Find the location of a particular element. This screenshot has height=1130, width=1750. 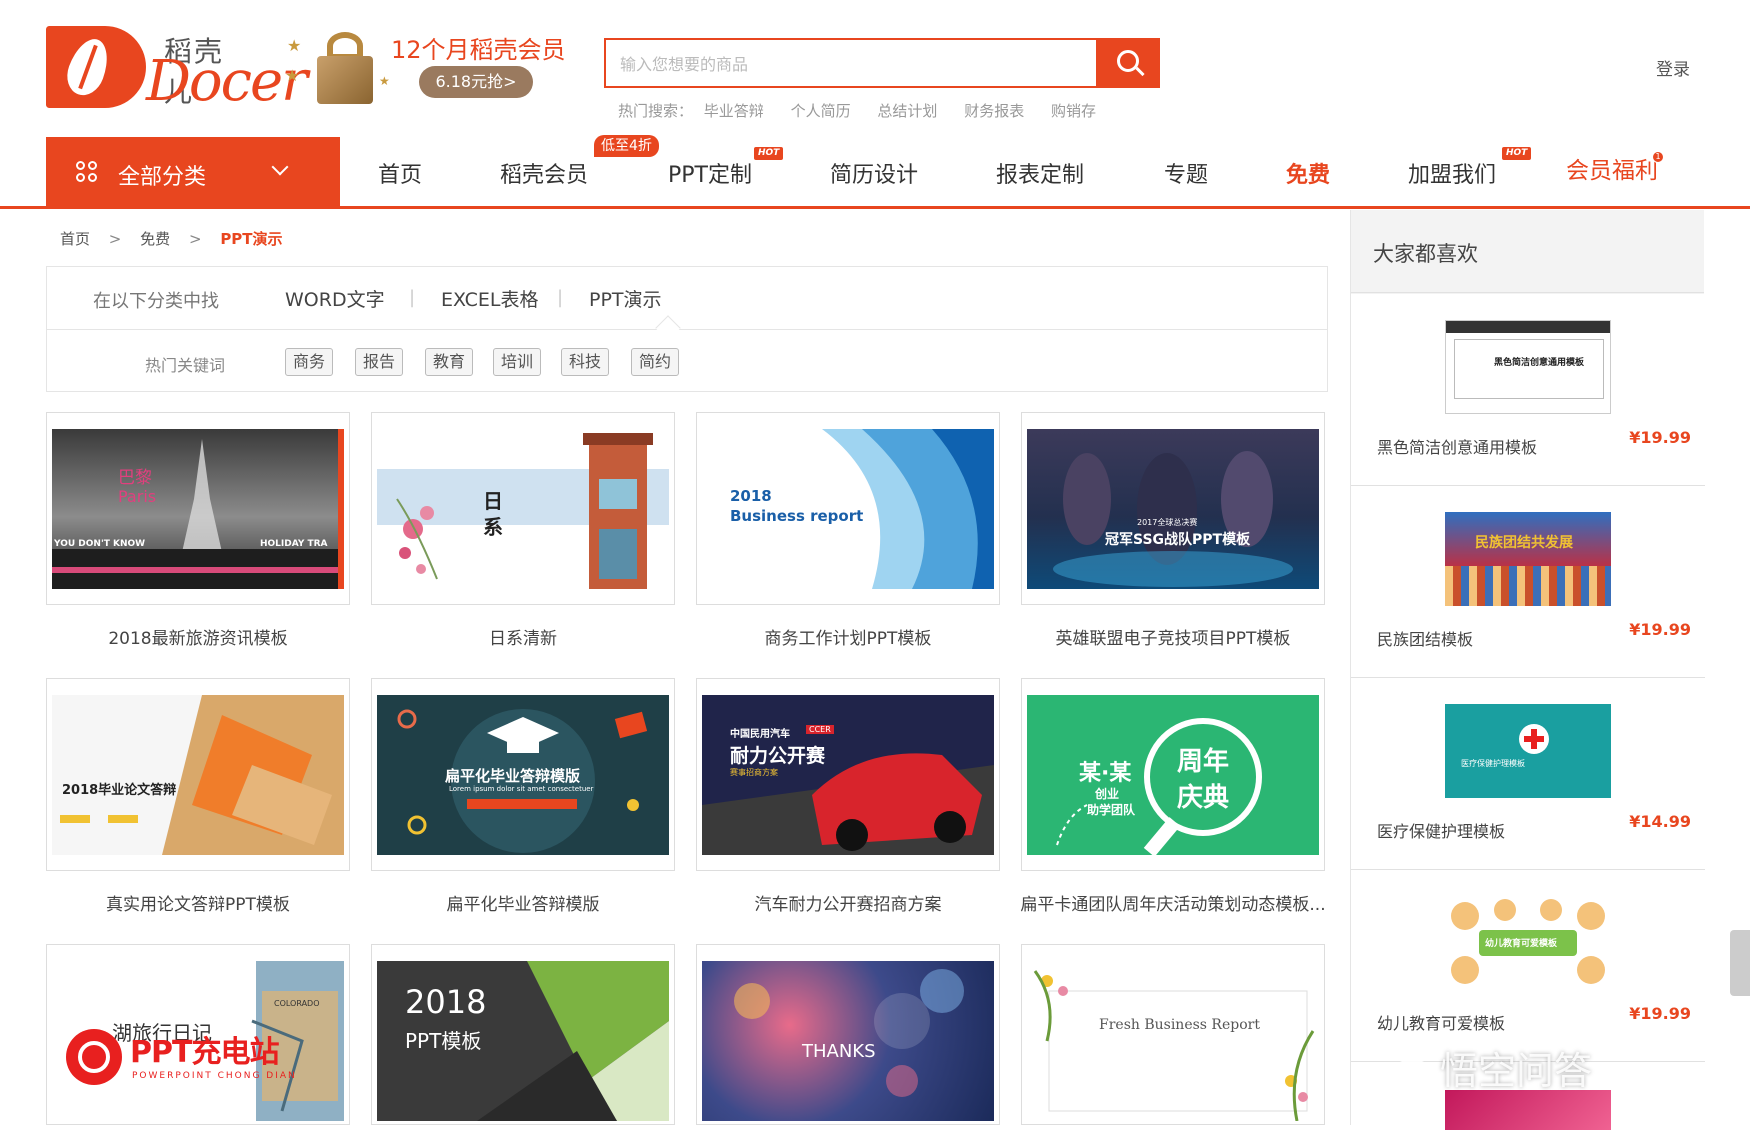

thumb-text: 日 is located at coordinates (493, 501).